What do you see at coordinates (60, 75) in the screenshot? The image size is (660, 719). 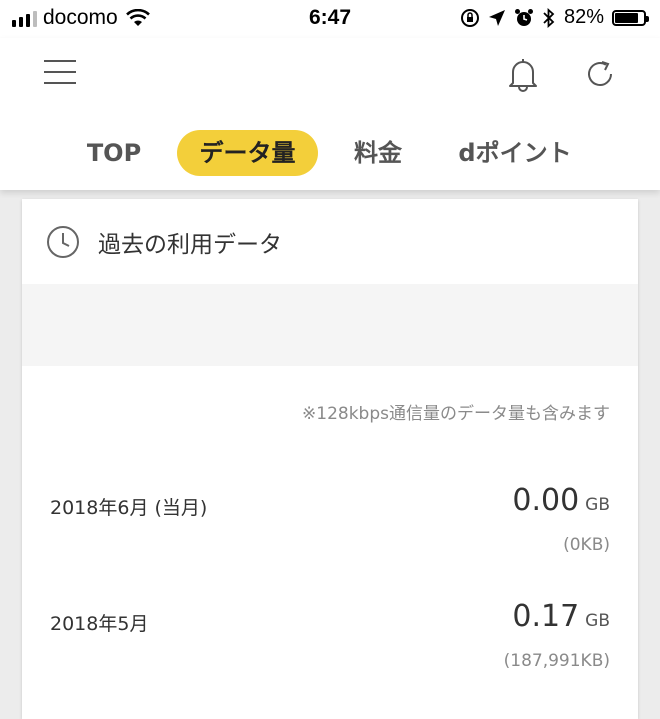 I see `menu-button` at bounding box center [60, 75].